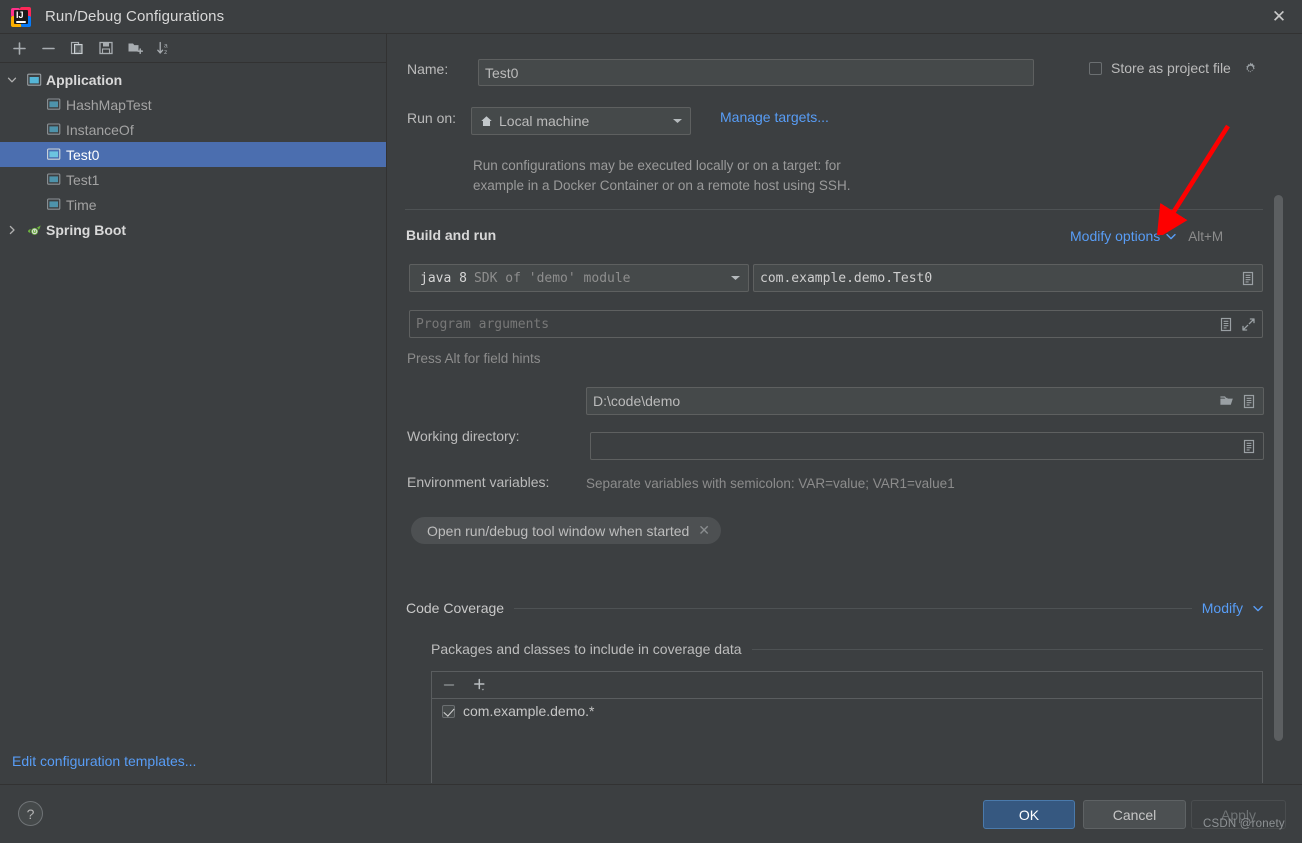 This screenshot has width=1302, height=843. I want to click on application-icon, so click(34, 80).